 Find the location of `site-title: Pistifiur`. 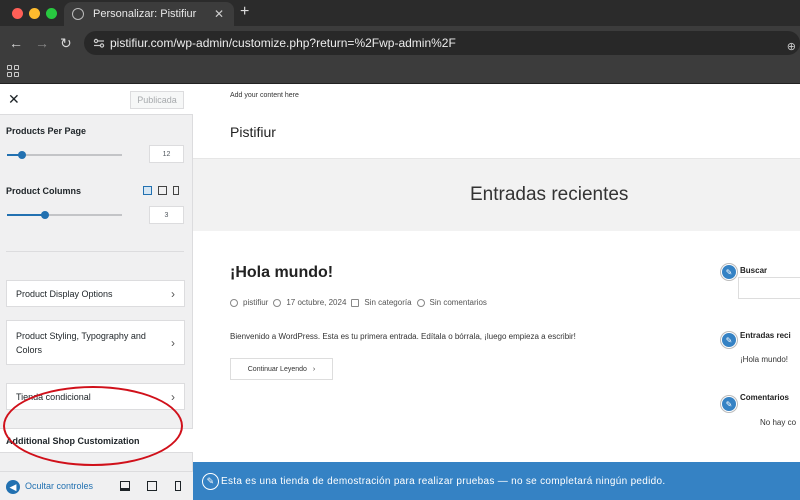

site-title: Pistifiur is located at coordinates (253, 132).